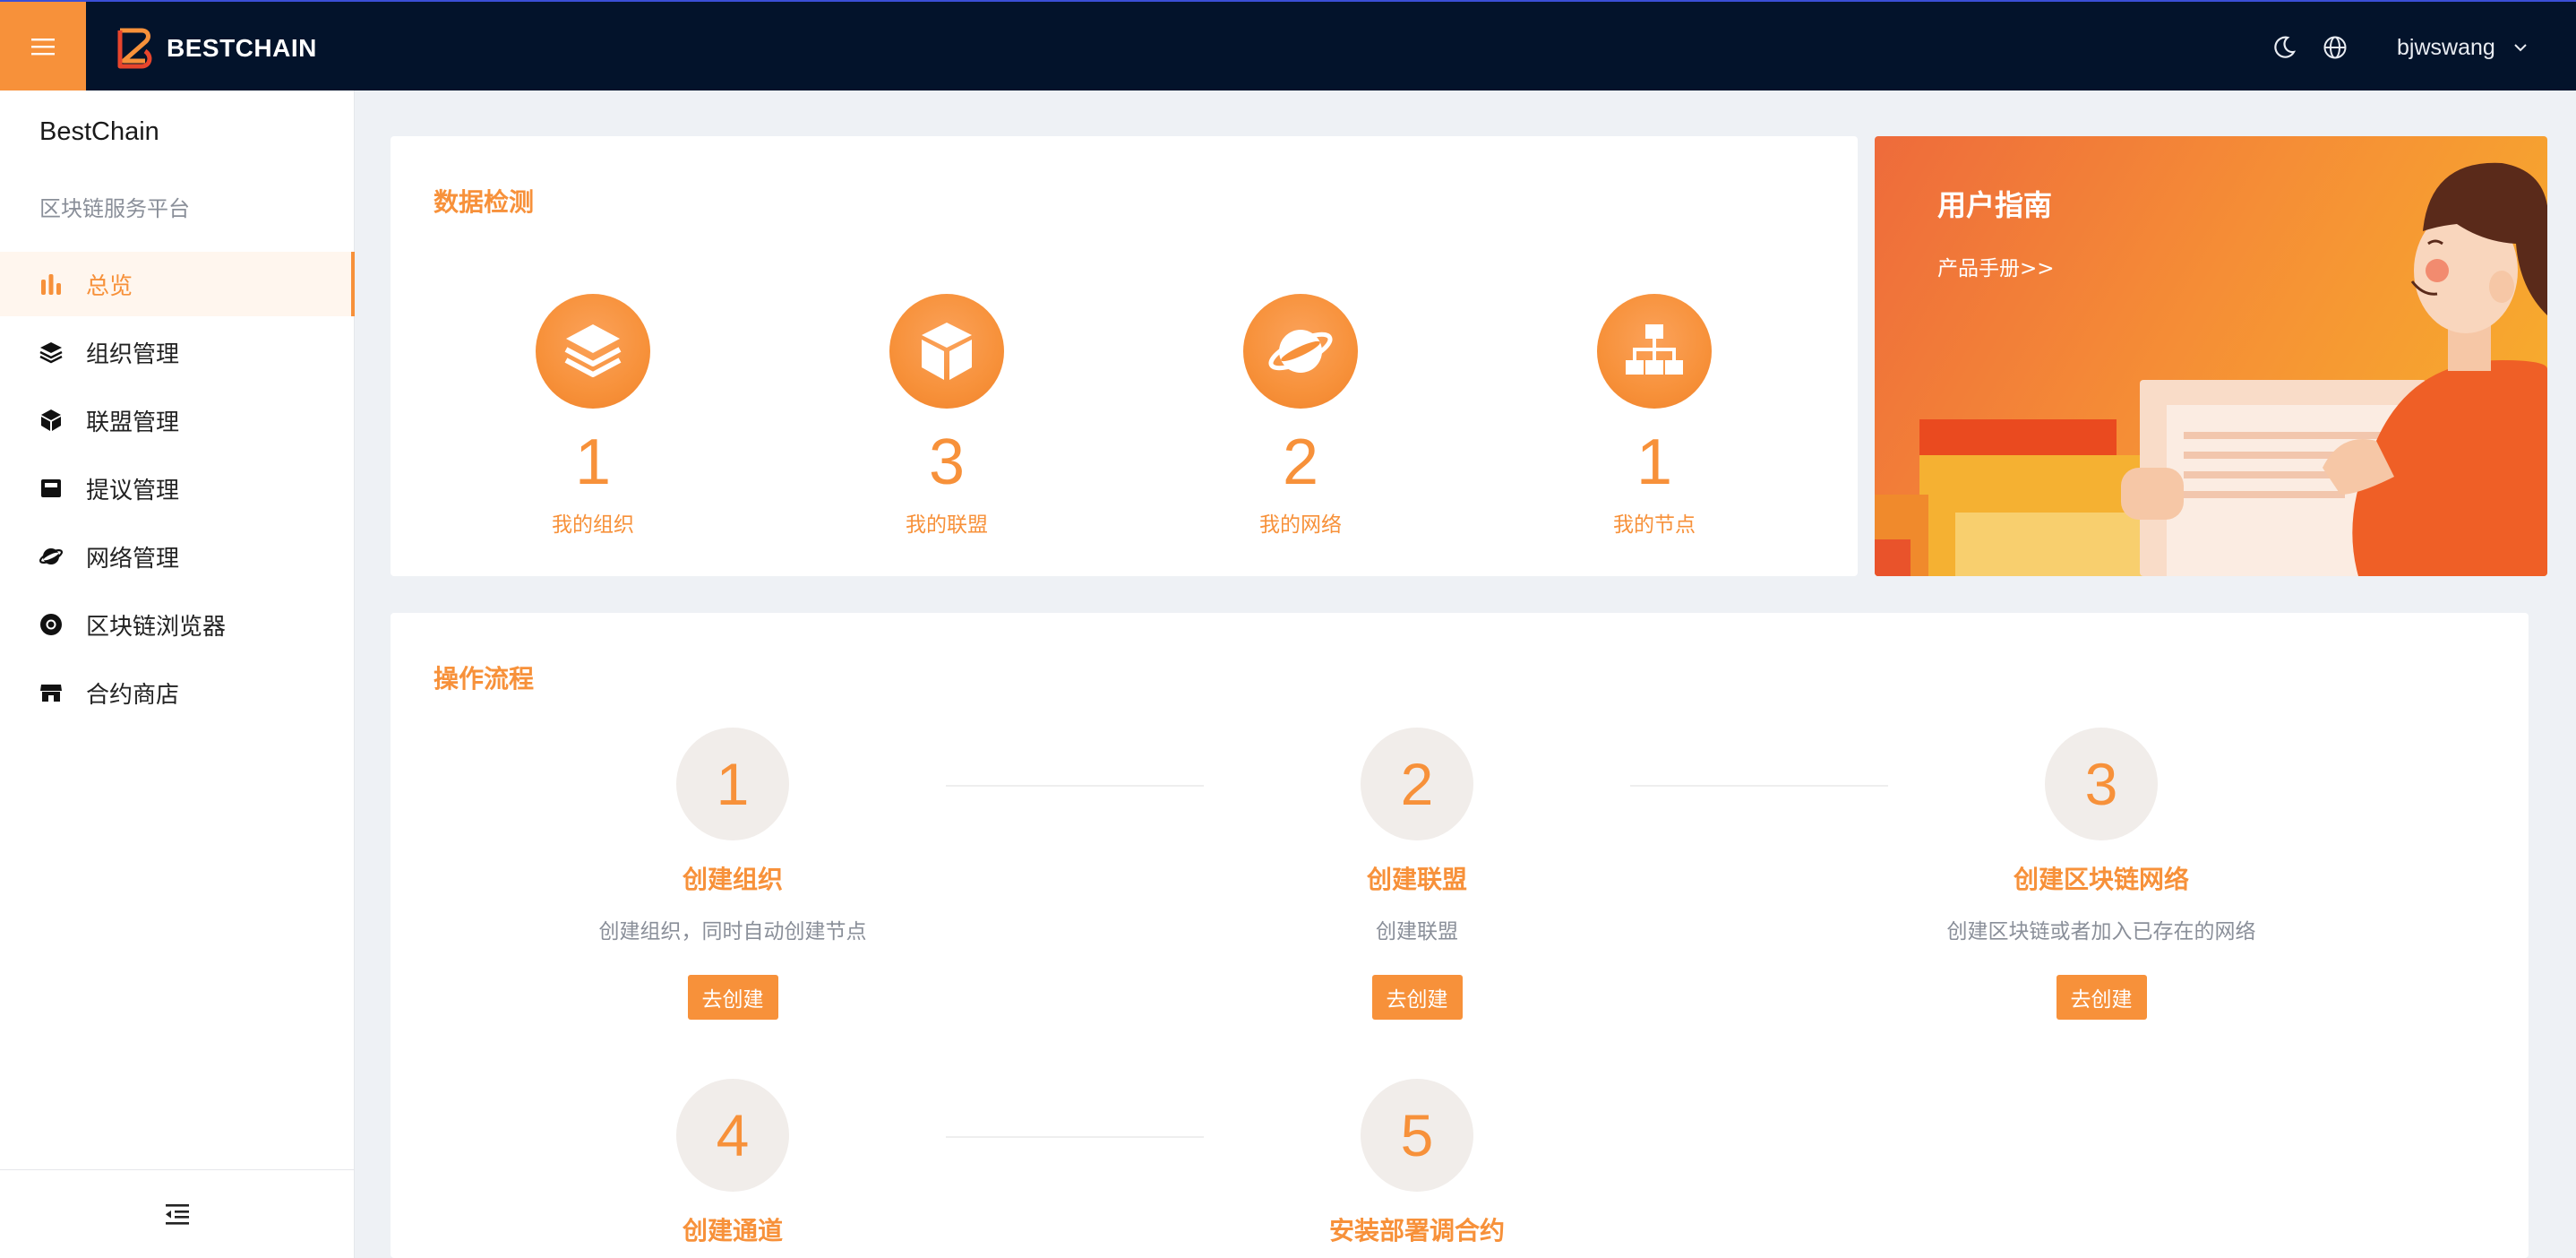  I want to click on sidebar-item-consortium: 联盟管理, so click(177, 420).